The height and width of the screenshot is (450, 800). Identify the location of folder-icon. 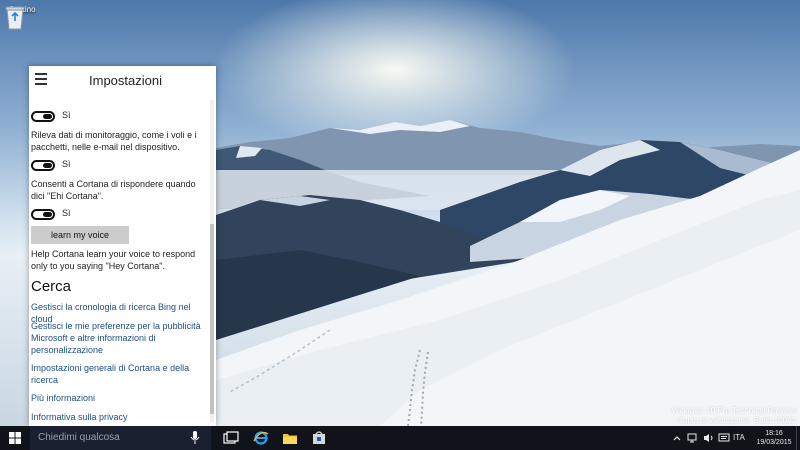
(290, 439).